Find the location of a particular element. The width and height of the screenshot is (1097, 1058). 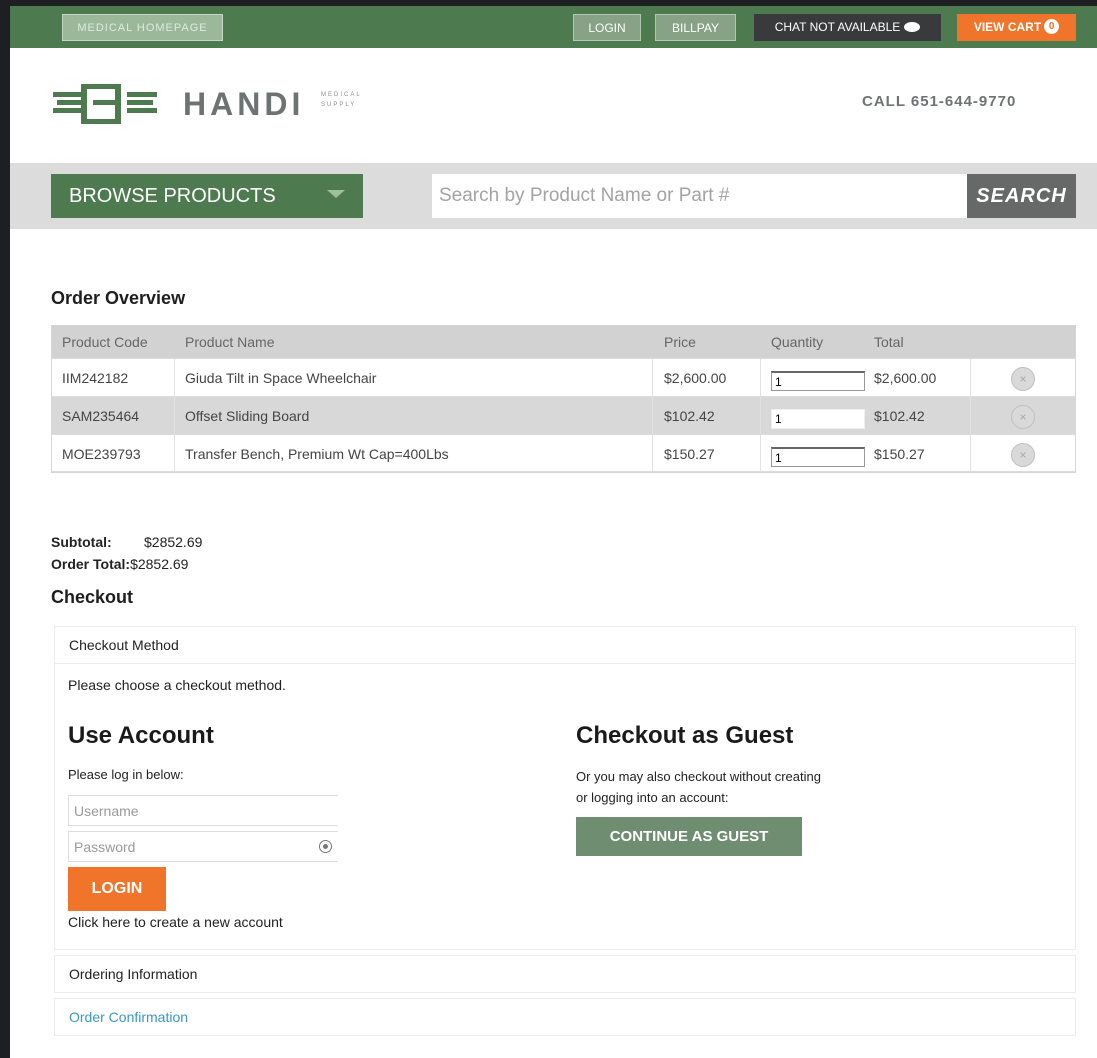

ordering-information-title: Ordering Information is located at coordinates (133, 974).